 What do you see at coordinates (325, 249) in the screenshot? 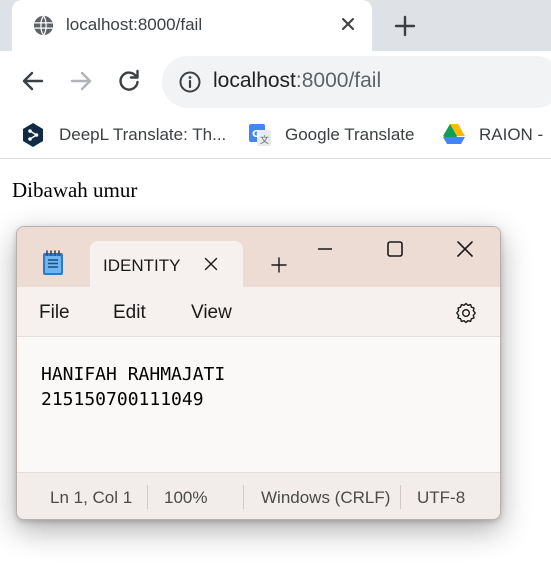
I see `minimize-icon` at bounding box center [325, 249].